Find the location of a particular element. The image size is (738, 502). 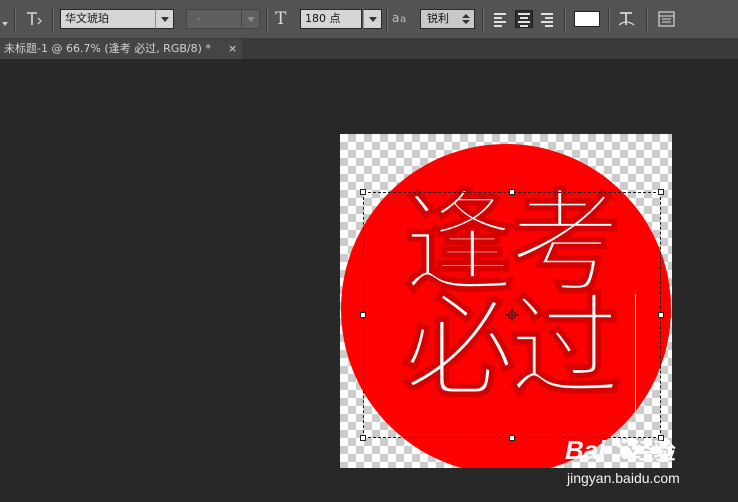

watermark-brand-suffix: 经验 is located at coordinates (653, 451).